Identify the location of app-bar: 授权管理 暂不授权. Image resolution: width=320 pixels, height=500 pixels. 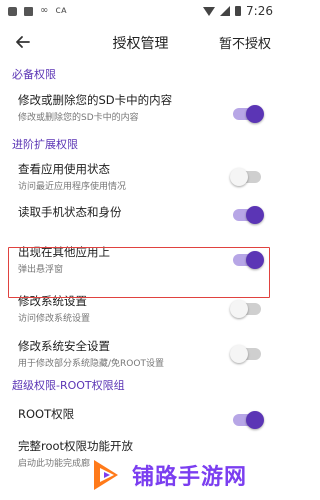
(140, 42).